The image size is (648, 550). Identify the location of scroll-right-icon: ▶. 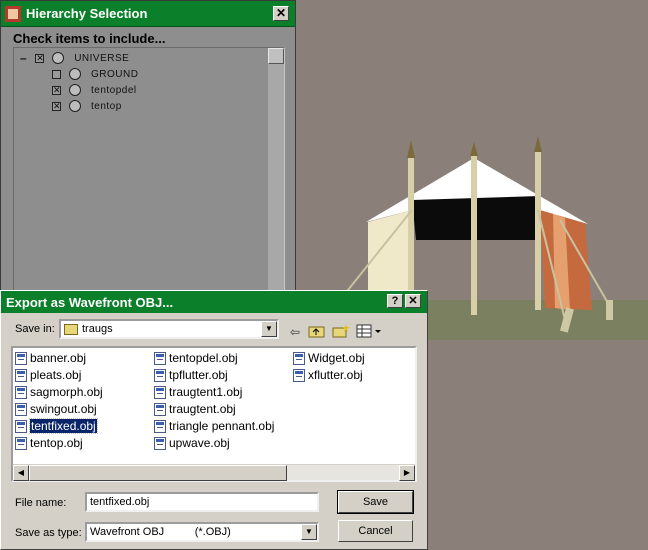
(407, 473).